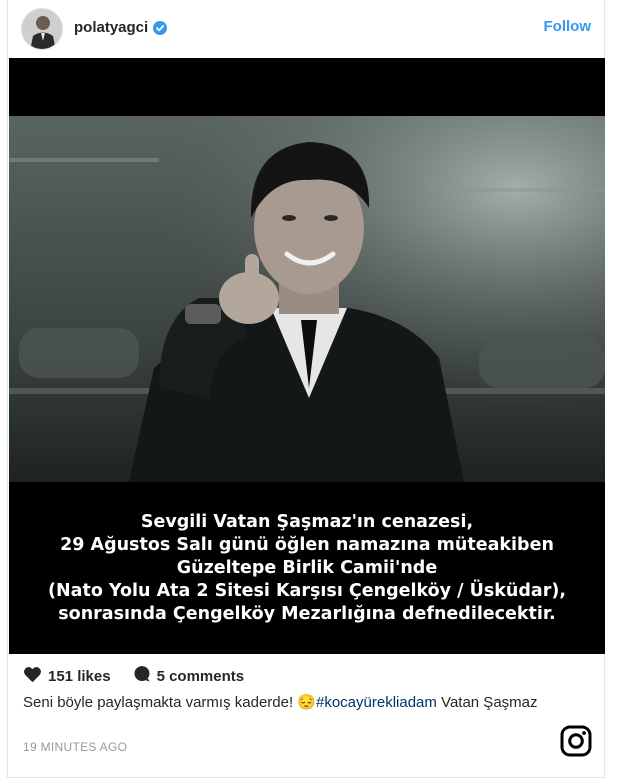 The height and width of the screenshot is (780, 623). Describe the element at coordinates (307, 521) in the screenshot. I see `announcement-line: Sevgili Vatan Şaşmaz'ın cenazesi,` at that location.